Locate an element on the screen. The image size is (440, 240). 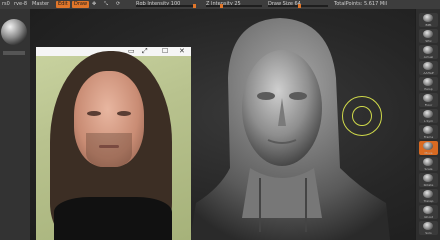
brush-cursor-icon is located at coordinates (362, 116).